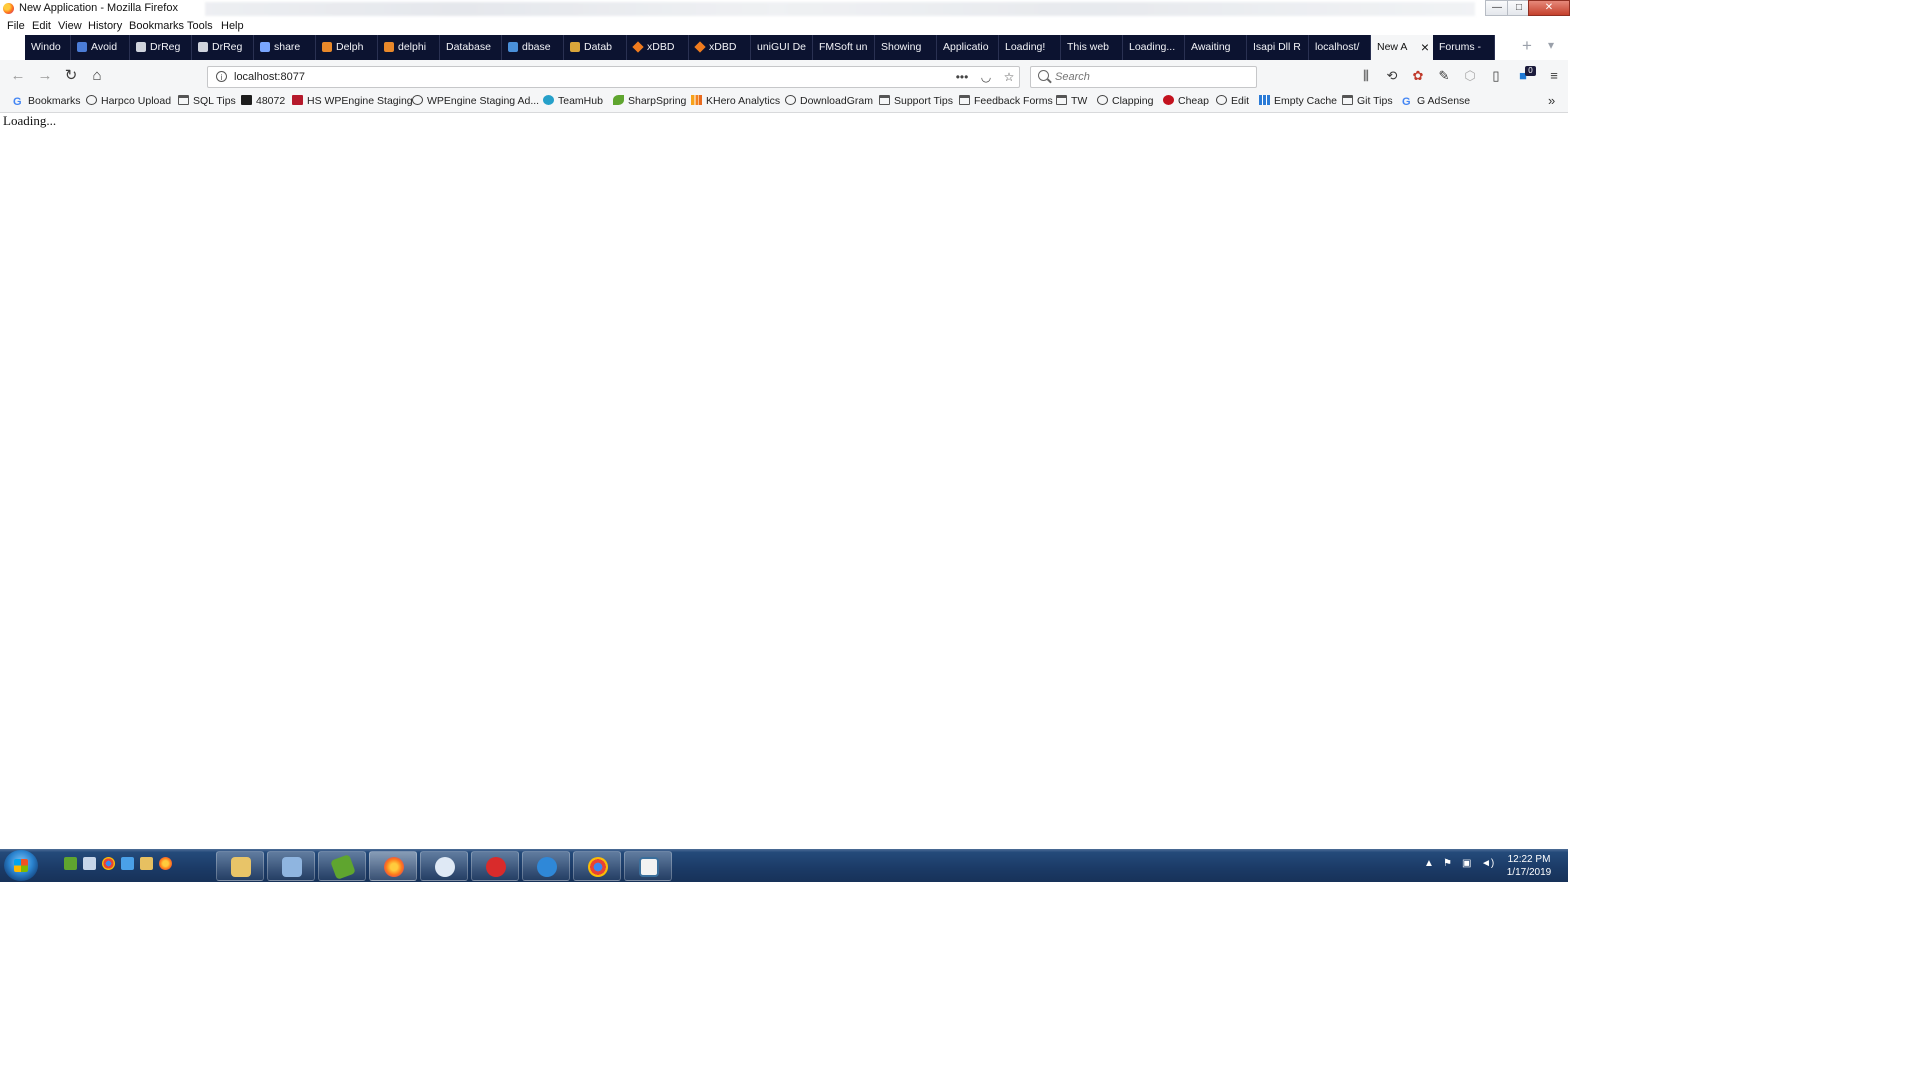 The width and height of the screenshot is (1920, 1080). Describe the element at coordinates (968, 47) in the screenshot. I see `tab-15: Applicatio` at that location.